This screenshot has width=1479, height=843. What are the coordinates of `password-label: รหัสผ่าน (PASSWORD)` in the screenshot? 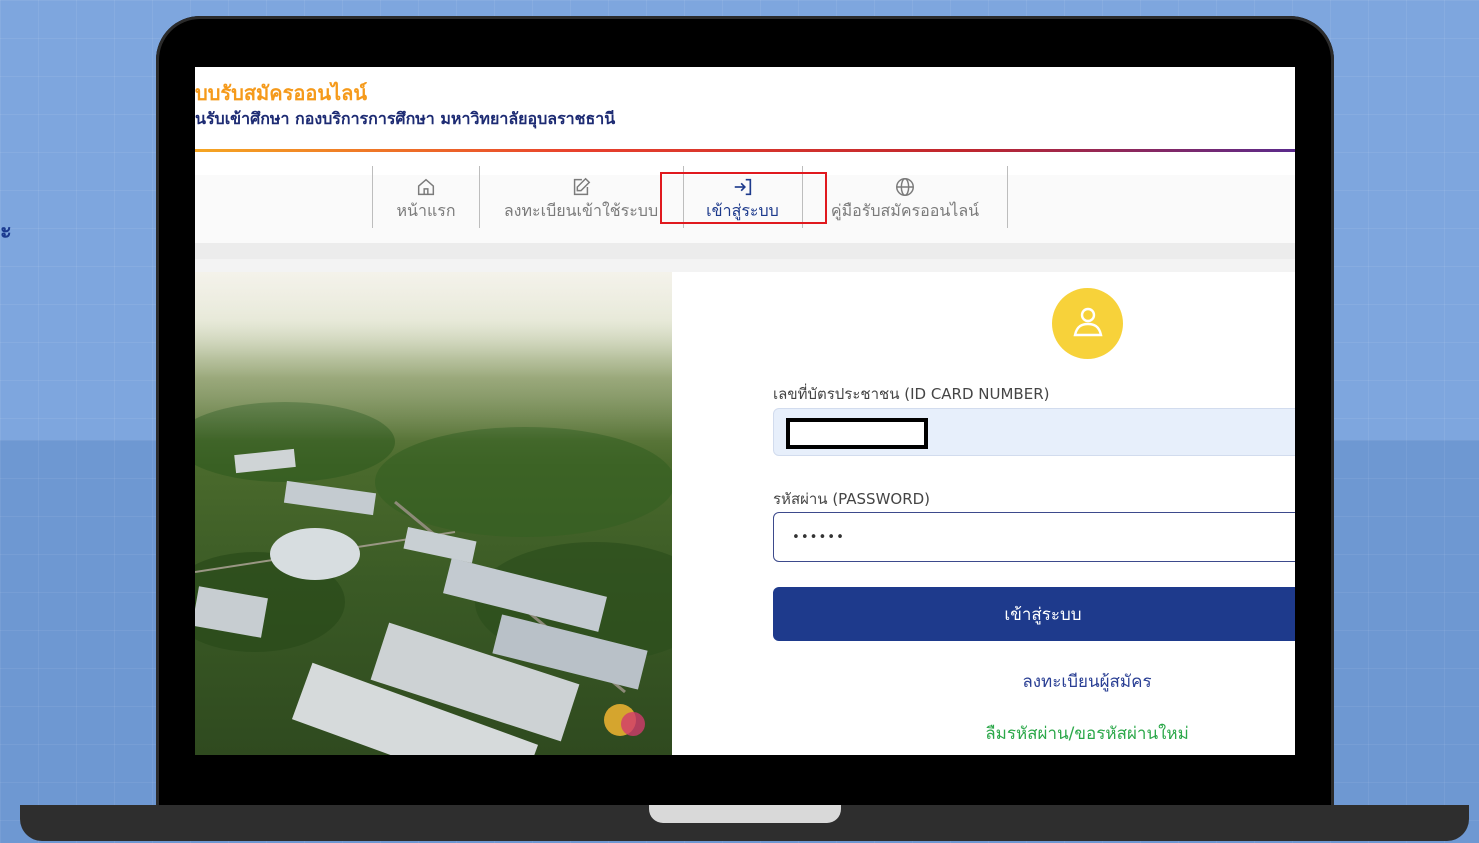 It's located at (852, 499).